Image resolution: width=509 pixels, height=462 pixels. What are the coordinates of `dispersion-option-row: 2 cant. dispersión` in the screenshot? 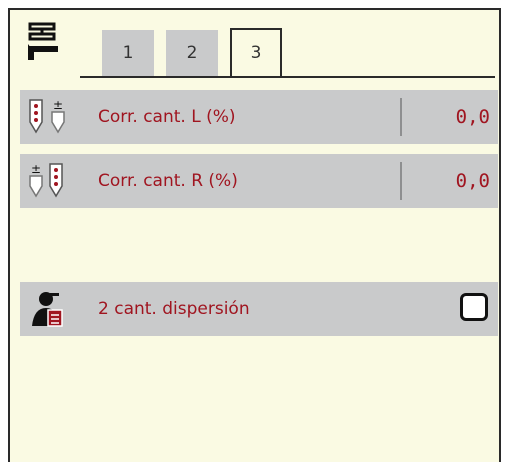 It's located at (259, 309).